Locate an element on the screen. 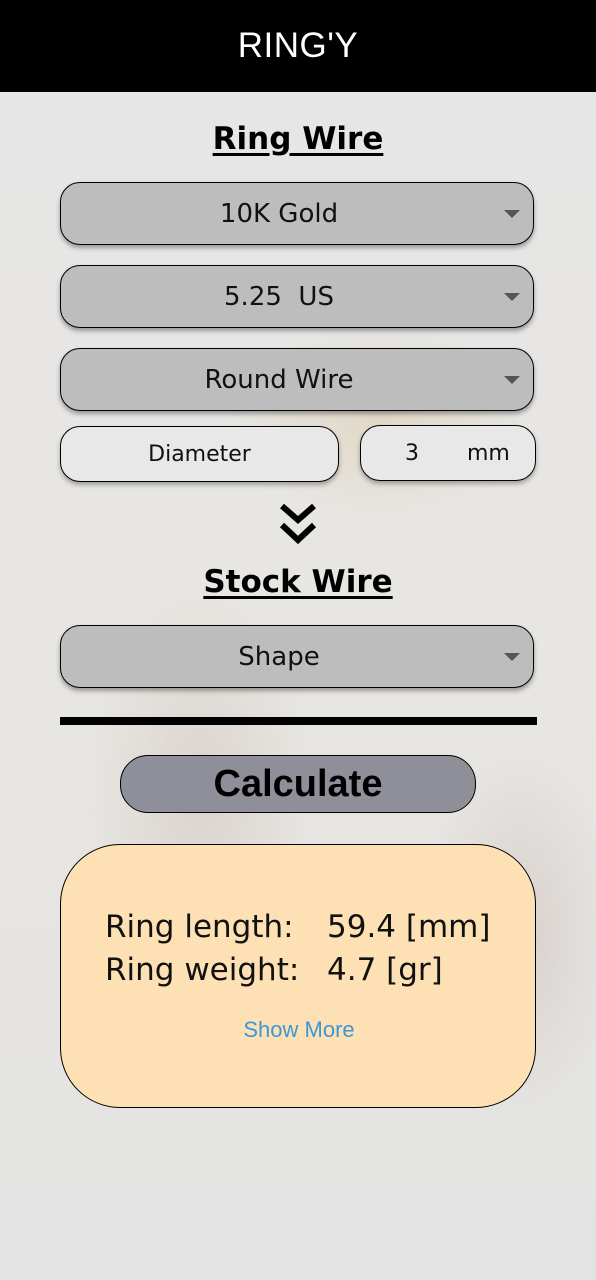 The width and height of the screenshot is (596, 1280). ring-length-value: 59.4 [mm] is located at coordinates (409, 927).